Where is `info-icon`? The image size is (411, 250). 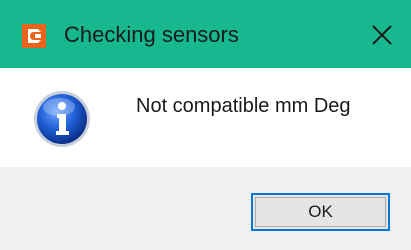
info-icon is located at coordinates (62, 119).